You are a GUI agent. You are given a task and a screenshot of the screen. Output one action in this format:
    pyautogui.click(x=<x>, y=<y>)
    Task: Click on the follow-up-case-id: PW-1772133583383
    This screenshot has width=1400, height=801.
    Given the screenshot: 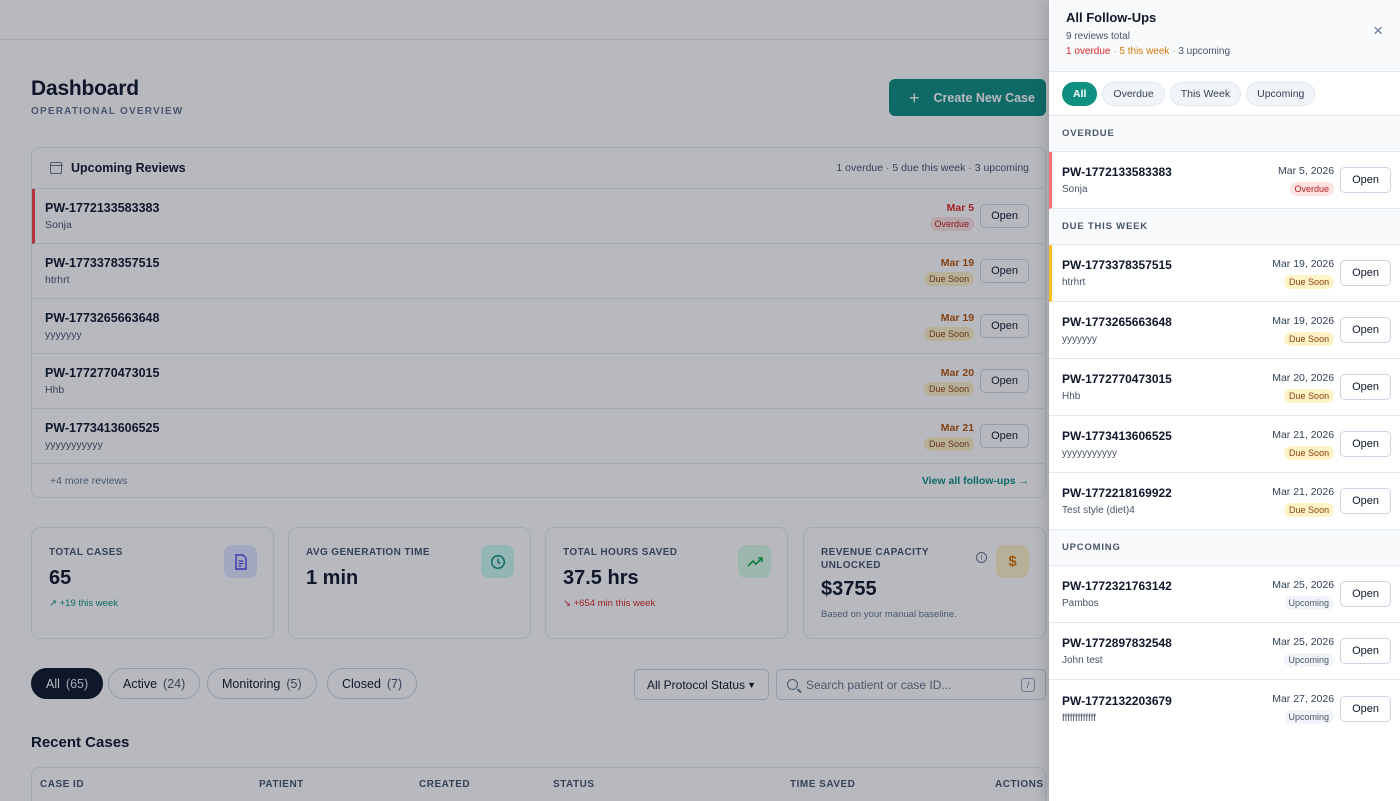 What is the action you would take?
    pyautogui.click(x=1117, y=172)
    